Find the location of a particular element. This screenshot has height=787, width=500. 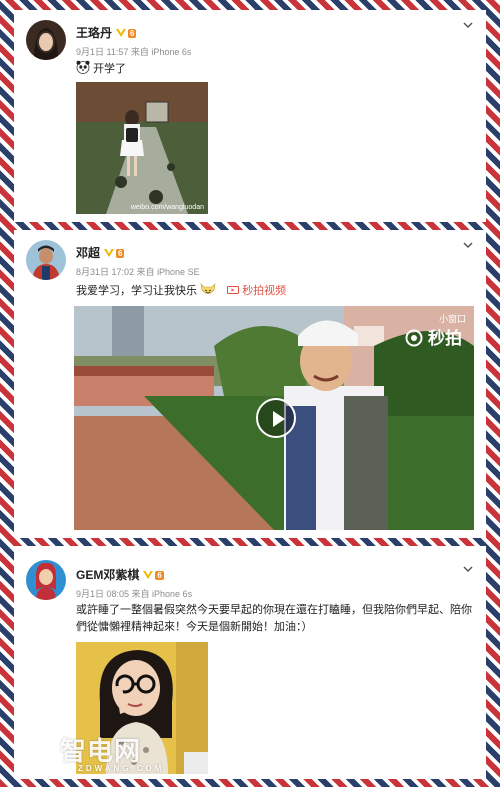

post-text-content: 开学了 is located at coordinates (110, 69).